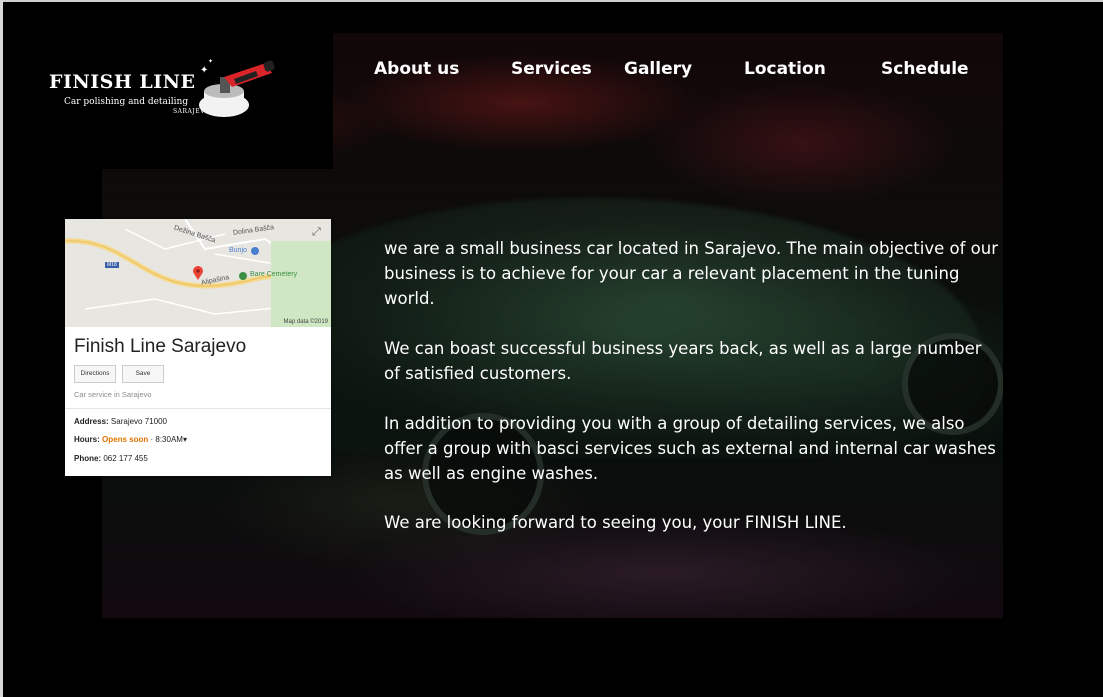 This screenshot has height=697, width=1103. Describe the element at coordinates (126, 102) in the screenshot. I see `logo-subtitle: Car polishing and detailing` at that location.